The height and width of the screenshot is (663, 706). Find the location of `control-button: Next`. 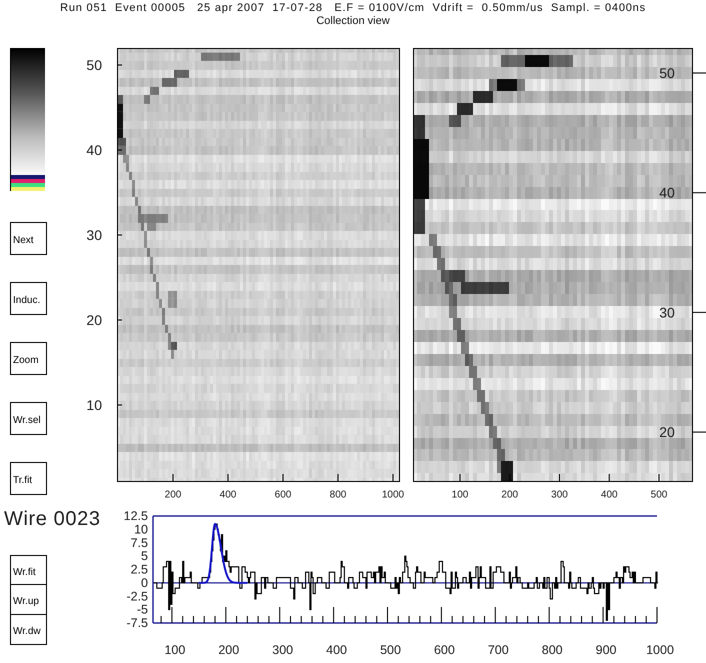

control-button: Next is located at coordinates (28, 238).